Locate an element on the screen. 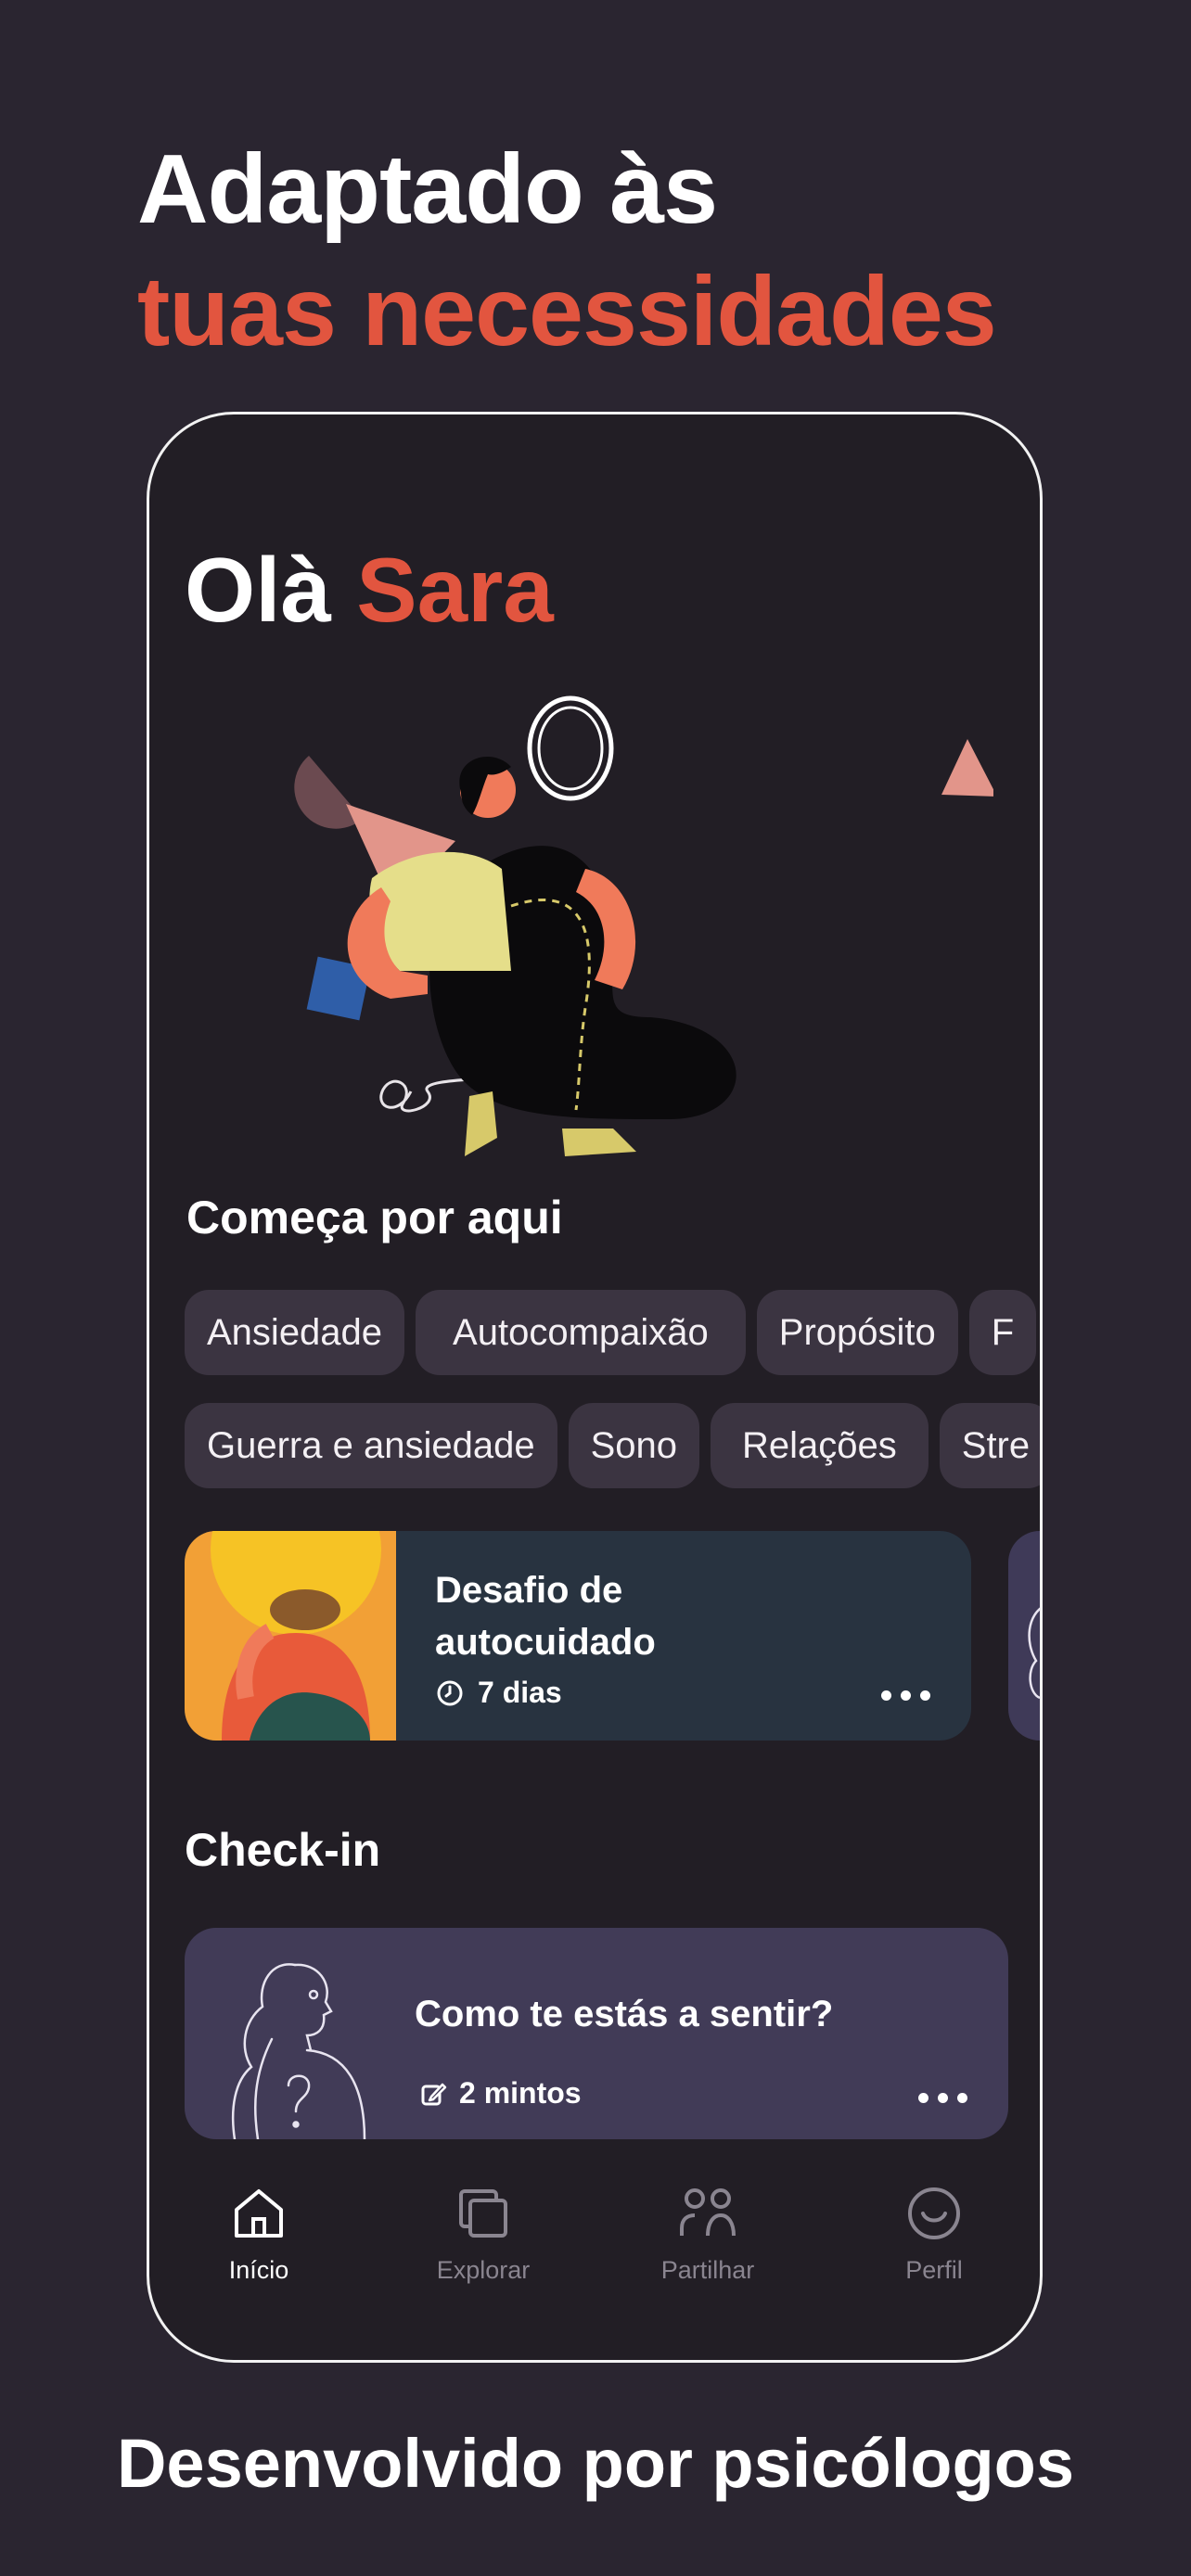 The width and height of the screenshot is (1191, 2576). challenge-meta: 7 dias is located at coordinates (499, 1693).